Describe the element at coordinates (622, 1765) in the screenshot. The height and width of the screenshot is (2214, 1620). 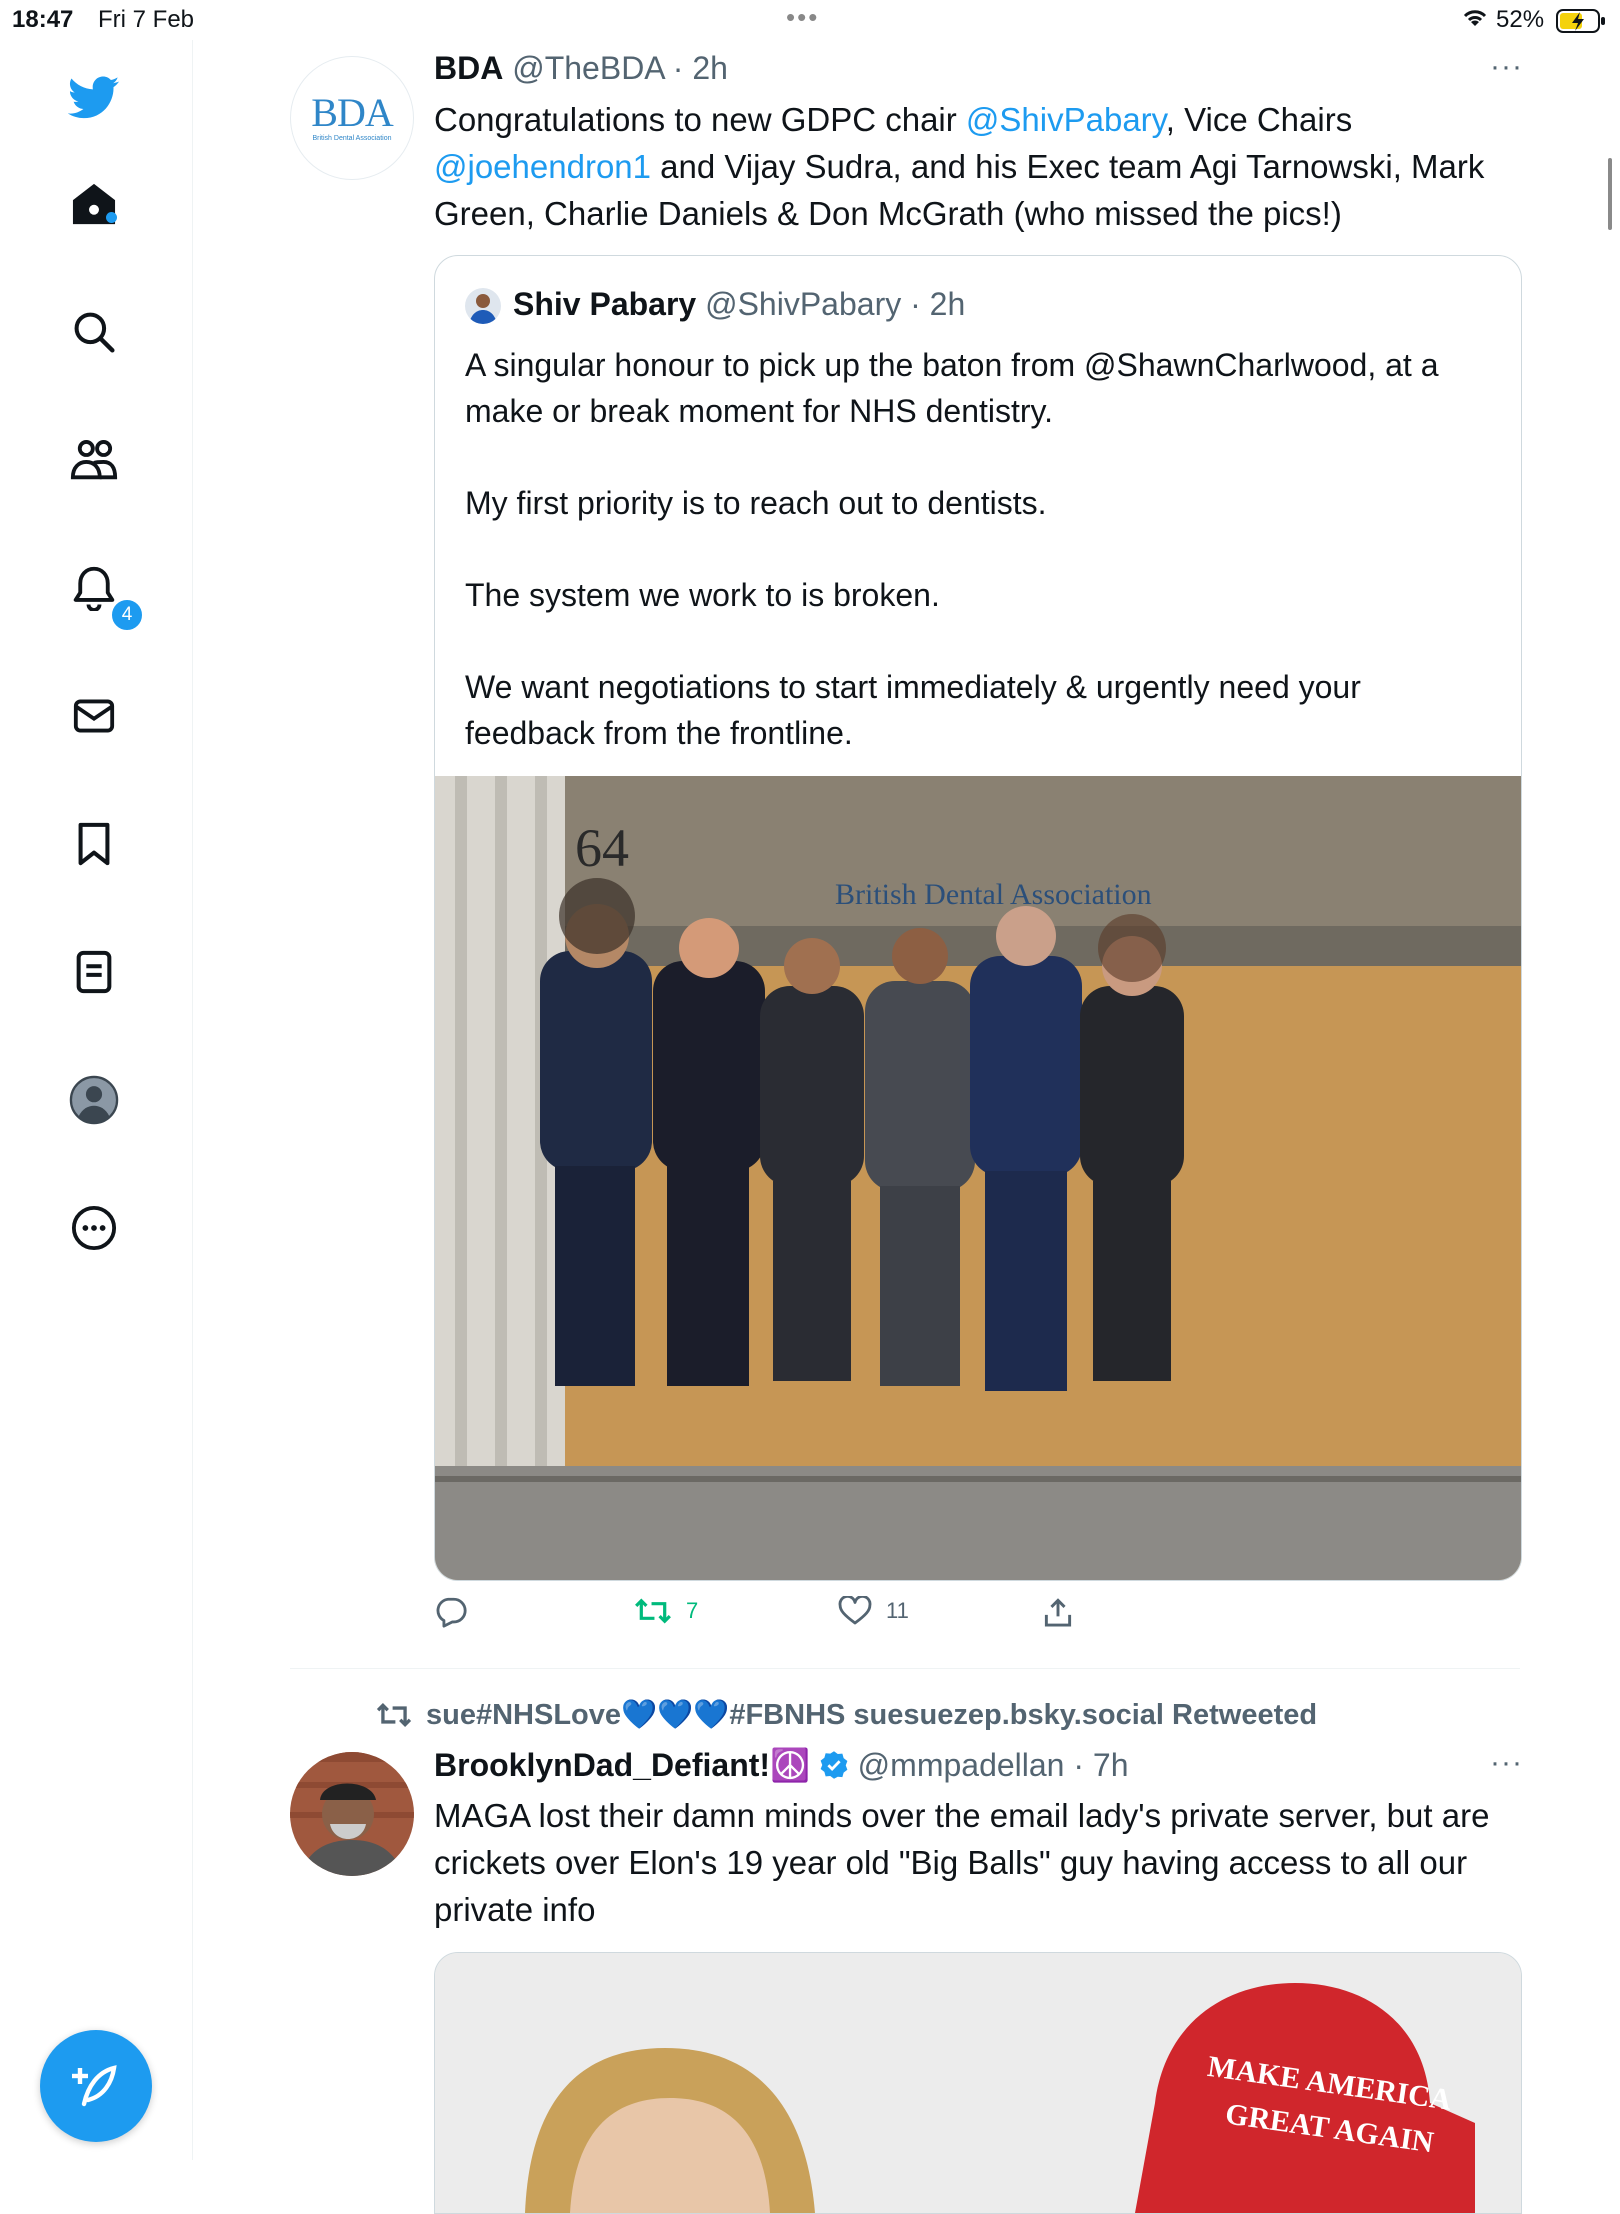
I see `author-name: BrooklynDad_Defiant!☮️` at that location.